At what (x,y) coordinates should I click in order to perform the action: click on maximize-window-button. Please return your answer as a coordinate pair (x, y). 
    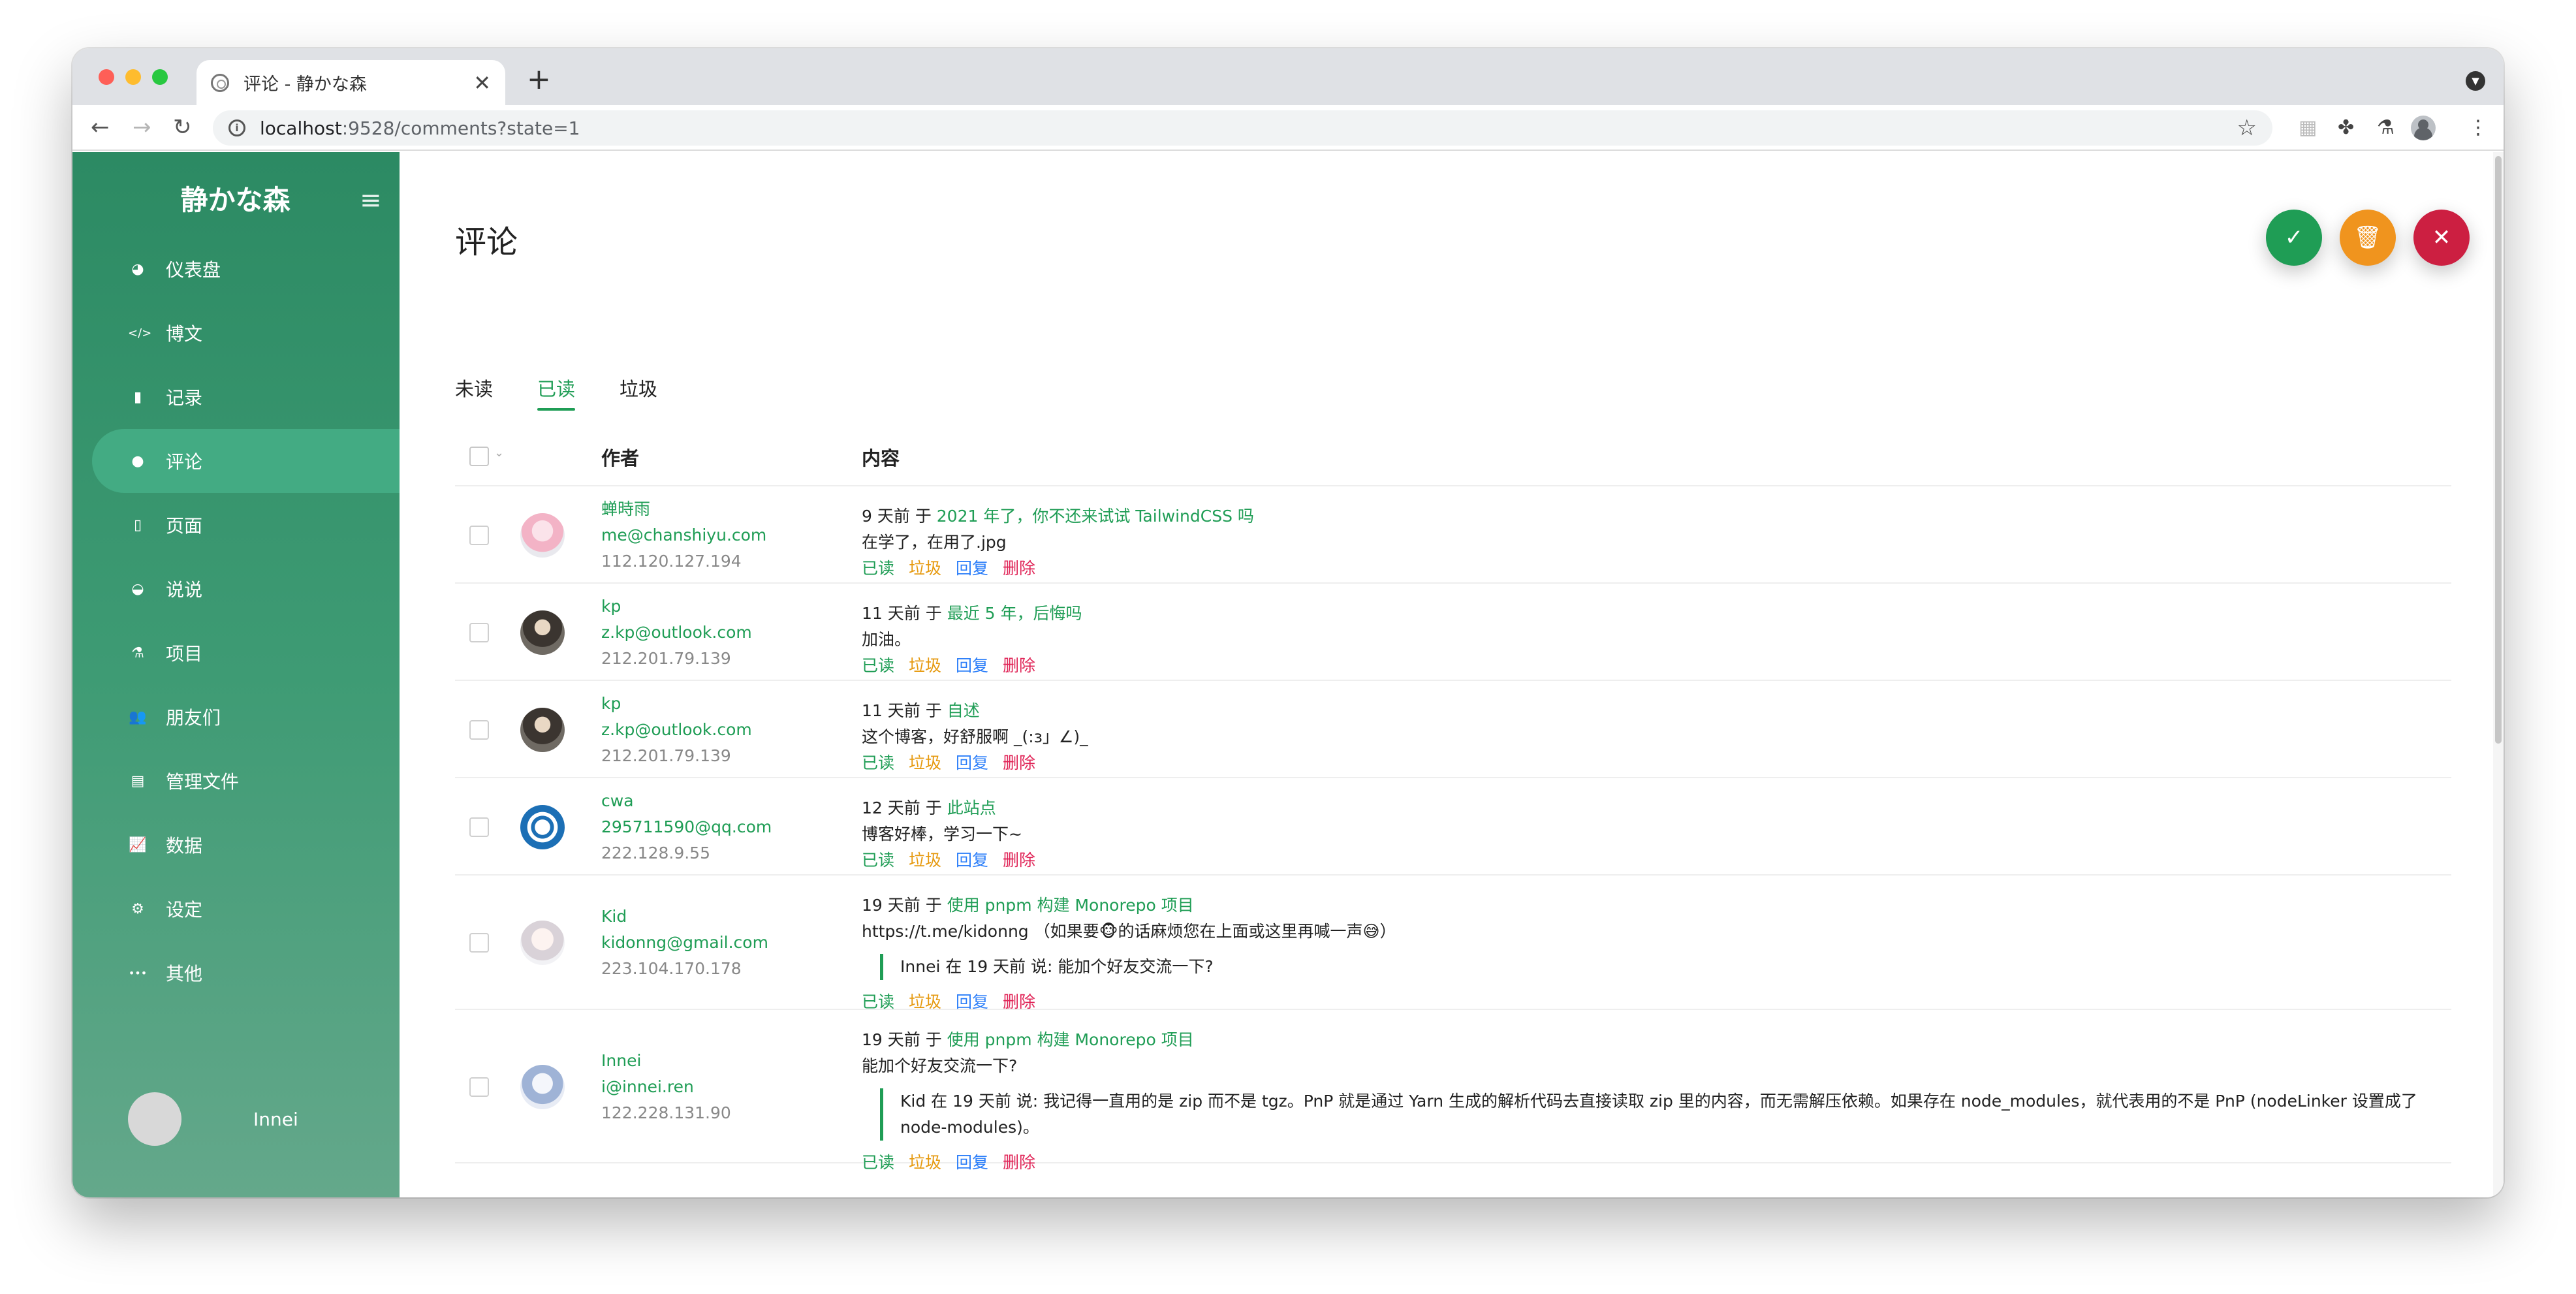
    Looking at the image, I should click on (160, 77).